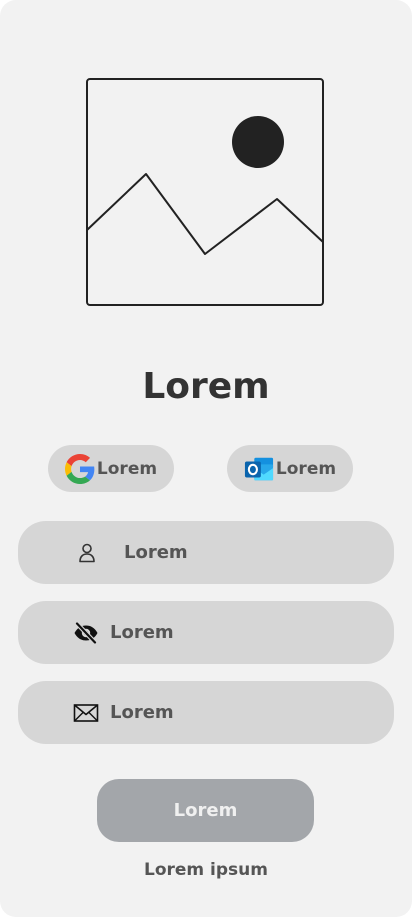 The width and height of the screenshot is (412, 917). What do you see at coordinates (206, 870) in the screenshot?
I see `secondary-link: Lorem ipsum` at bounding box center [206, 870].